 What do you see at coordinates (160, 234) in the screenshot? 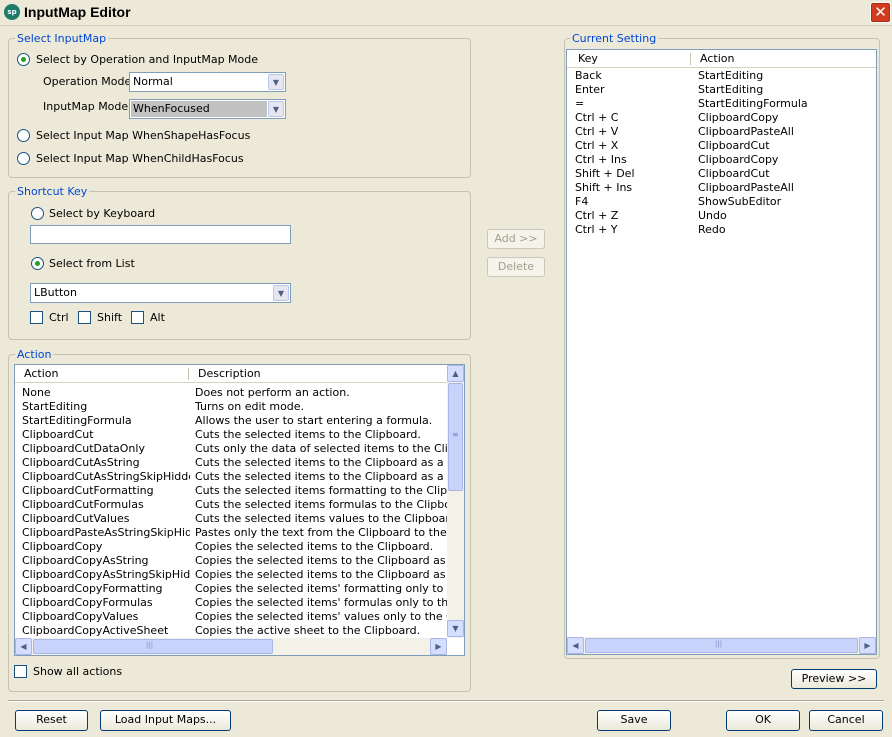
I see `keyboard-shortcut-input` at bounding box center [160, 234].